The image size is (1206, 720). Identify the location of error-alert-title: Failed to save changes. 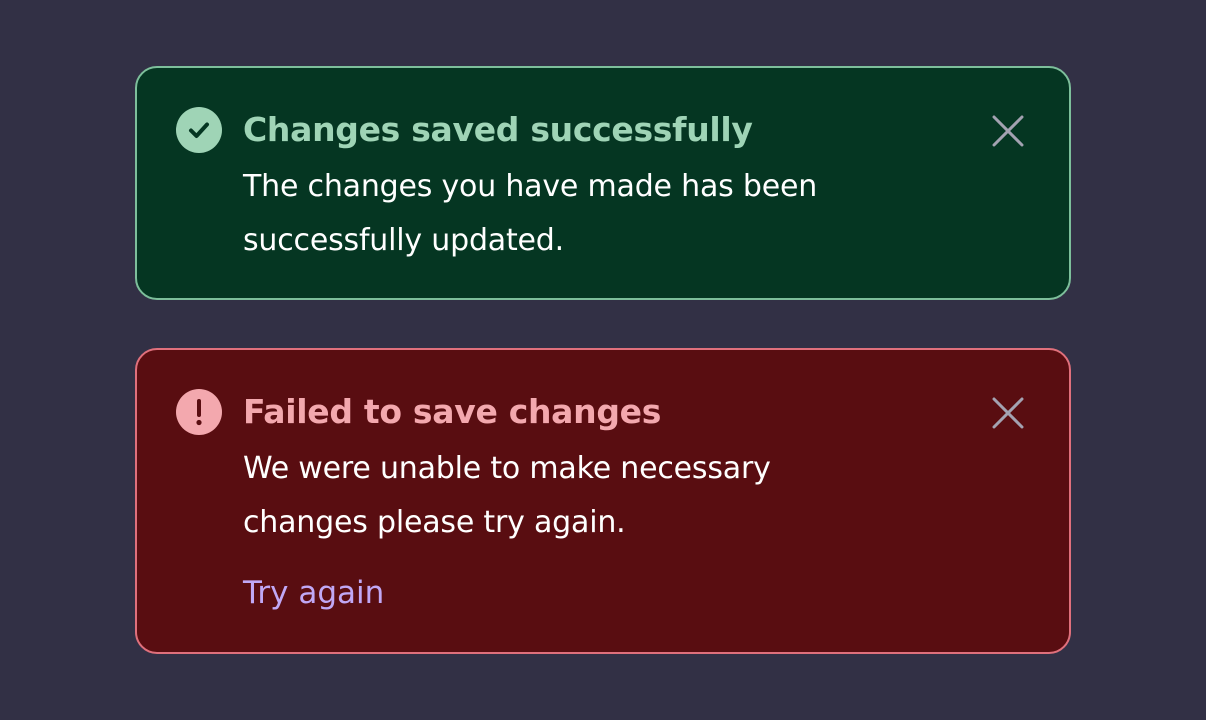
(452, 411).